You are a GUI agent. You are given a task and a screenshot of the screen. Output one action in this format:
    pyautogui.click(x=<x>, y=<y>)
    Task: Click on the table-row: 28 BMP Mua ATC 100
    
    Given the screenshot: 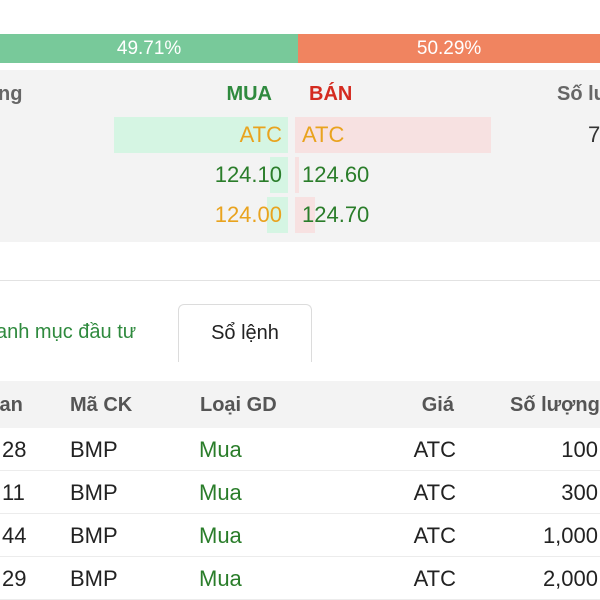 What is the action you would take?
    pyautogui.click(x=300, y=449)
    